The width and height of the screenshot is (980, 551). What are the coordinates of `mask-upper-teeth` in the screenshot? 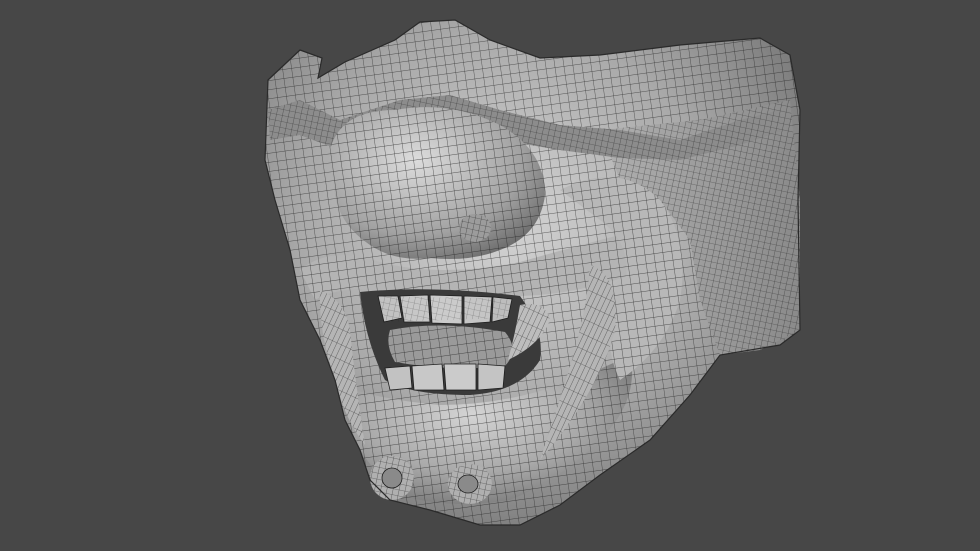 It's located at (445, 309).